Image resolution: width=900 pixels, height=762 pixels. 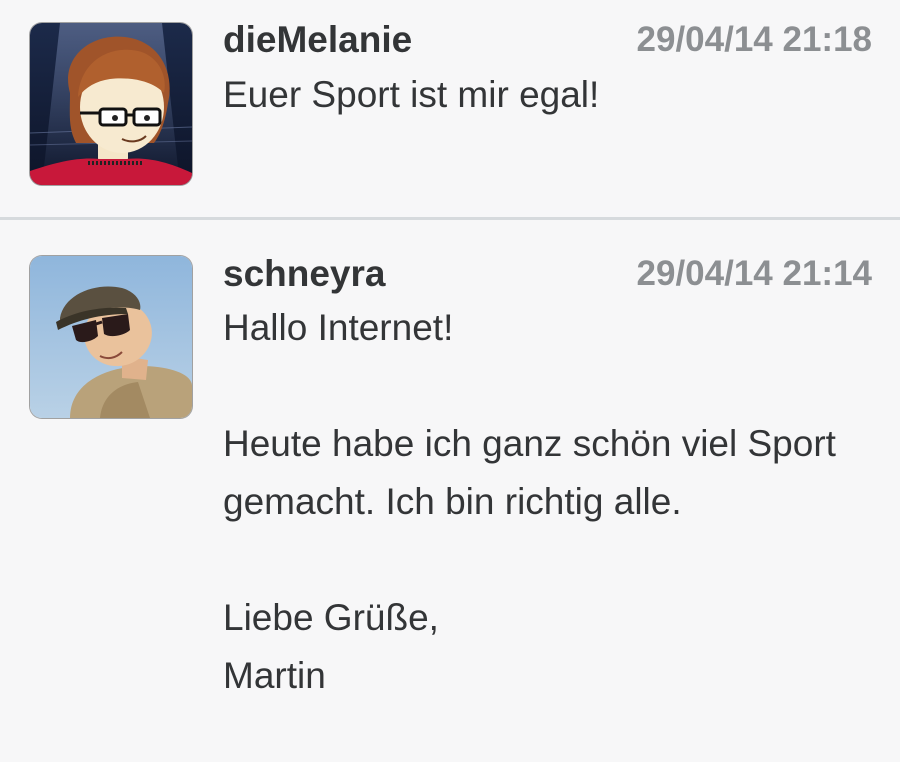 What do you see at coordinates (754, 274) in the screenshot?
I see `post-timestamp: 29/04/14 21:14` at bounding box center [754, 274].